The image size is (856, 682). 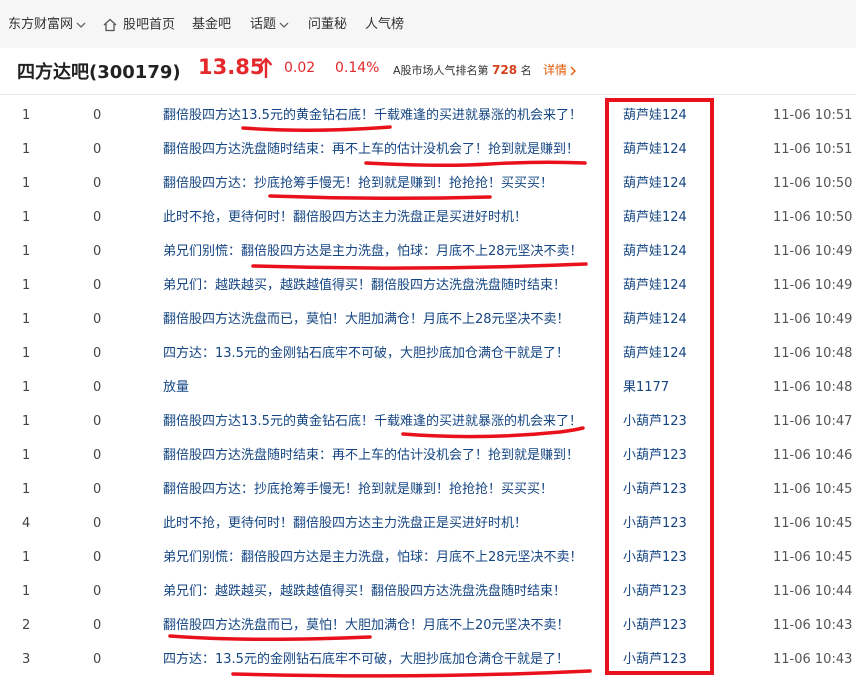 I want to click on site-menu-label: 东方财富网, so click(x=41, y=24).